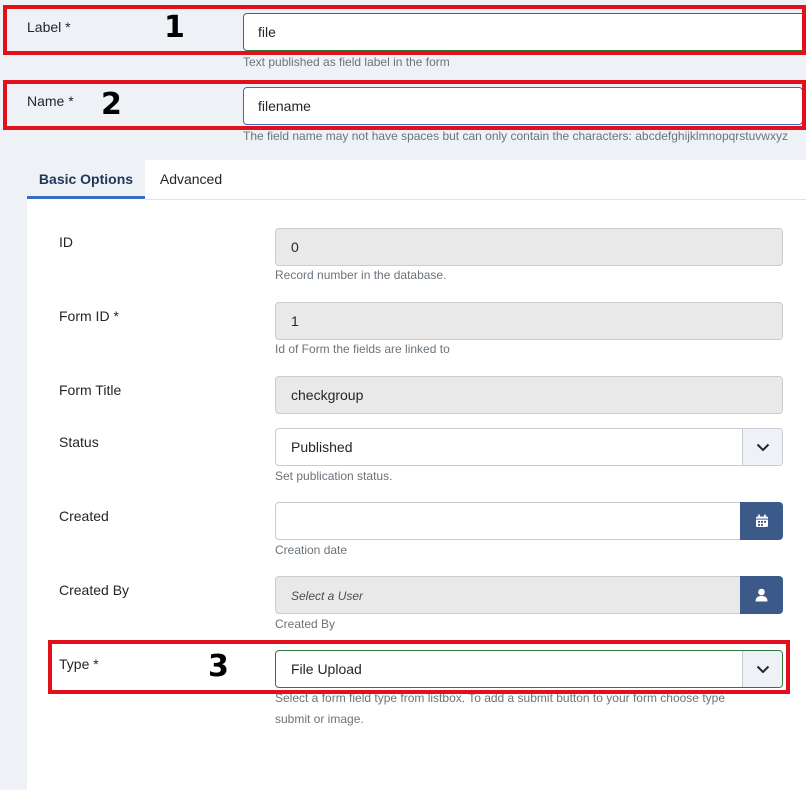  I want to click on form-id-hint: Id of Form the fields are linked to, so click(362, 349).